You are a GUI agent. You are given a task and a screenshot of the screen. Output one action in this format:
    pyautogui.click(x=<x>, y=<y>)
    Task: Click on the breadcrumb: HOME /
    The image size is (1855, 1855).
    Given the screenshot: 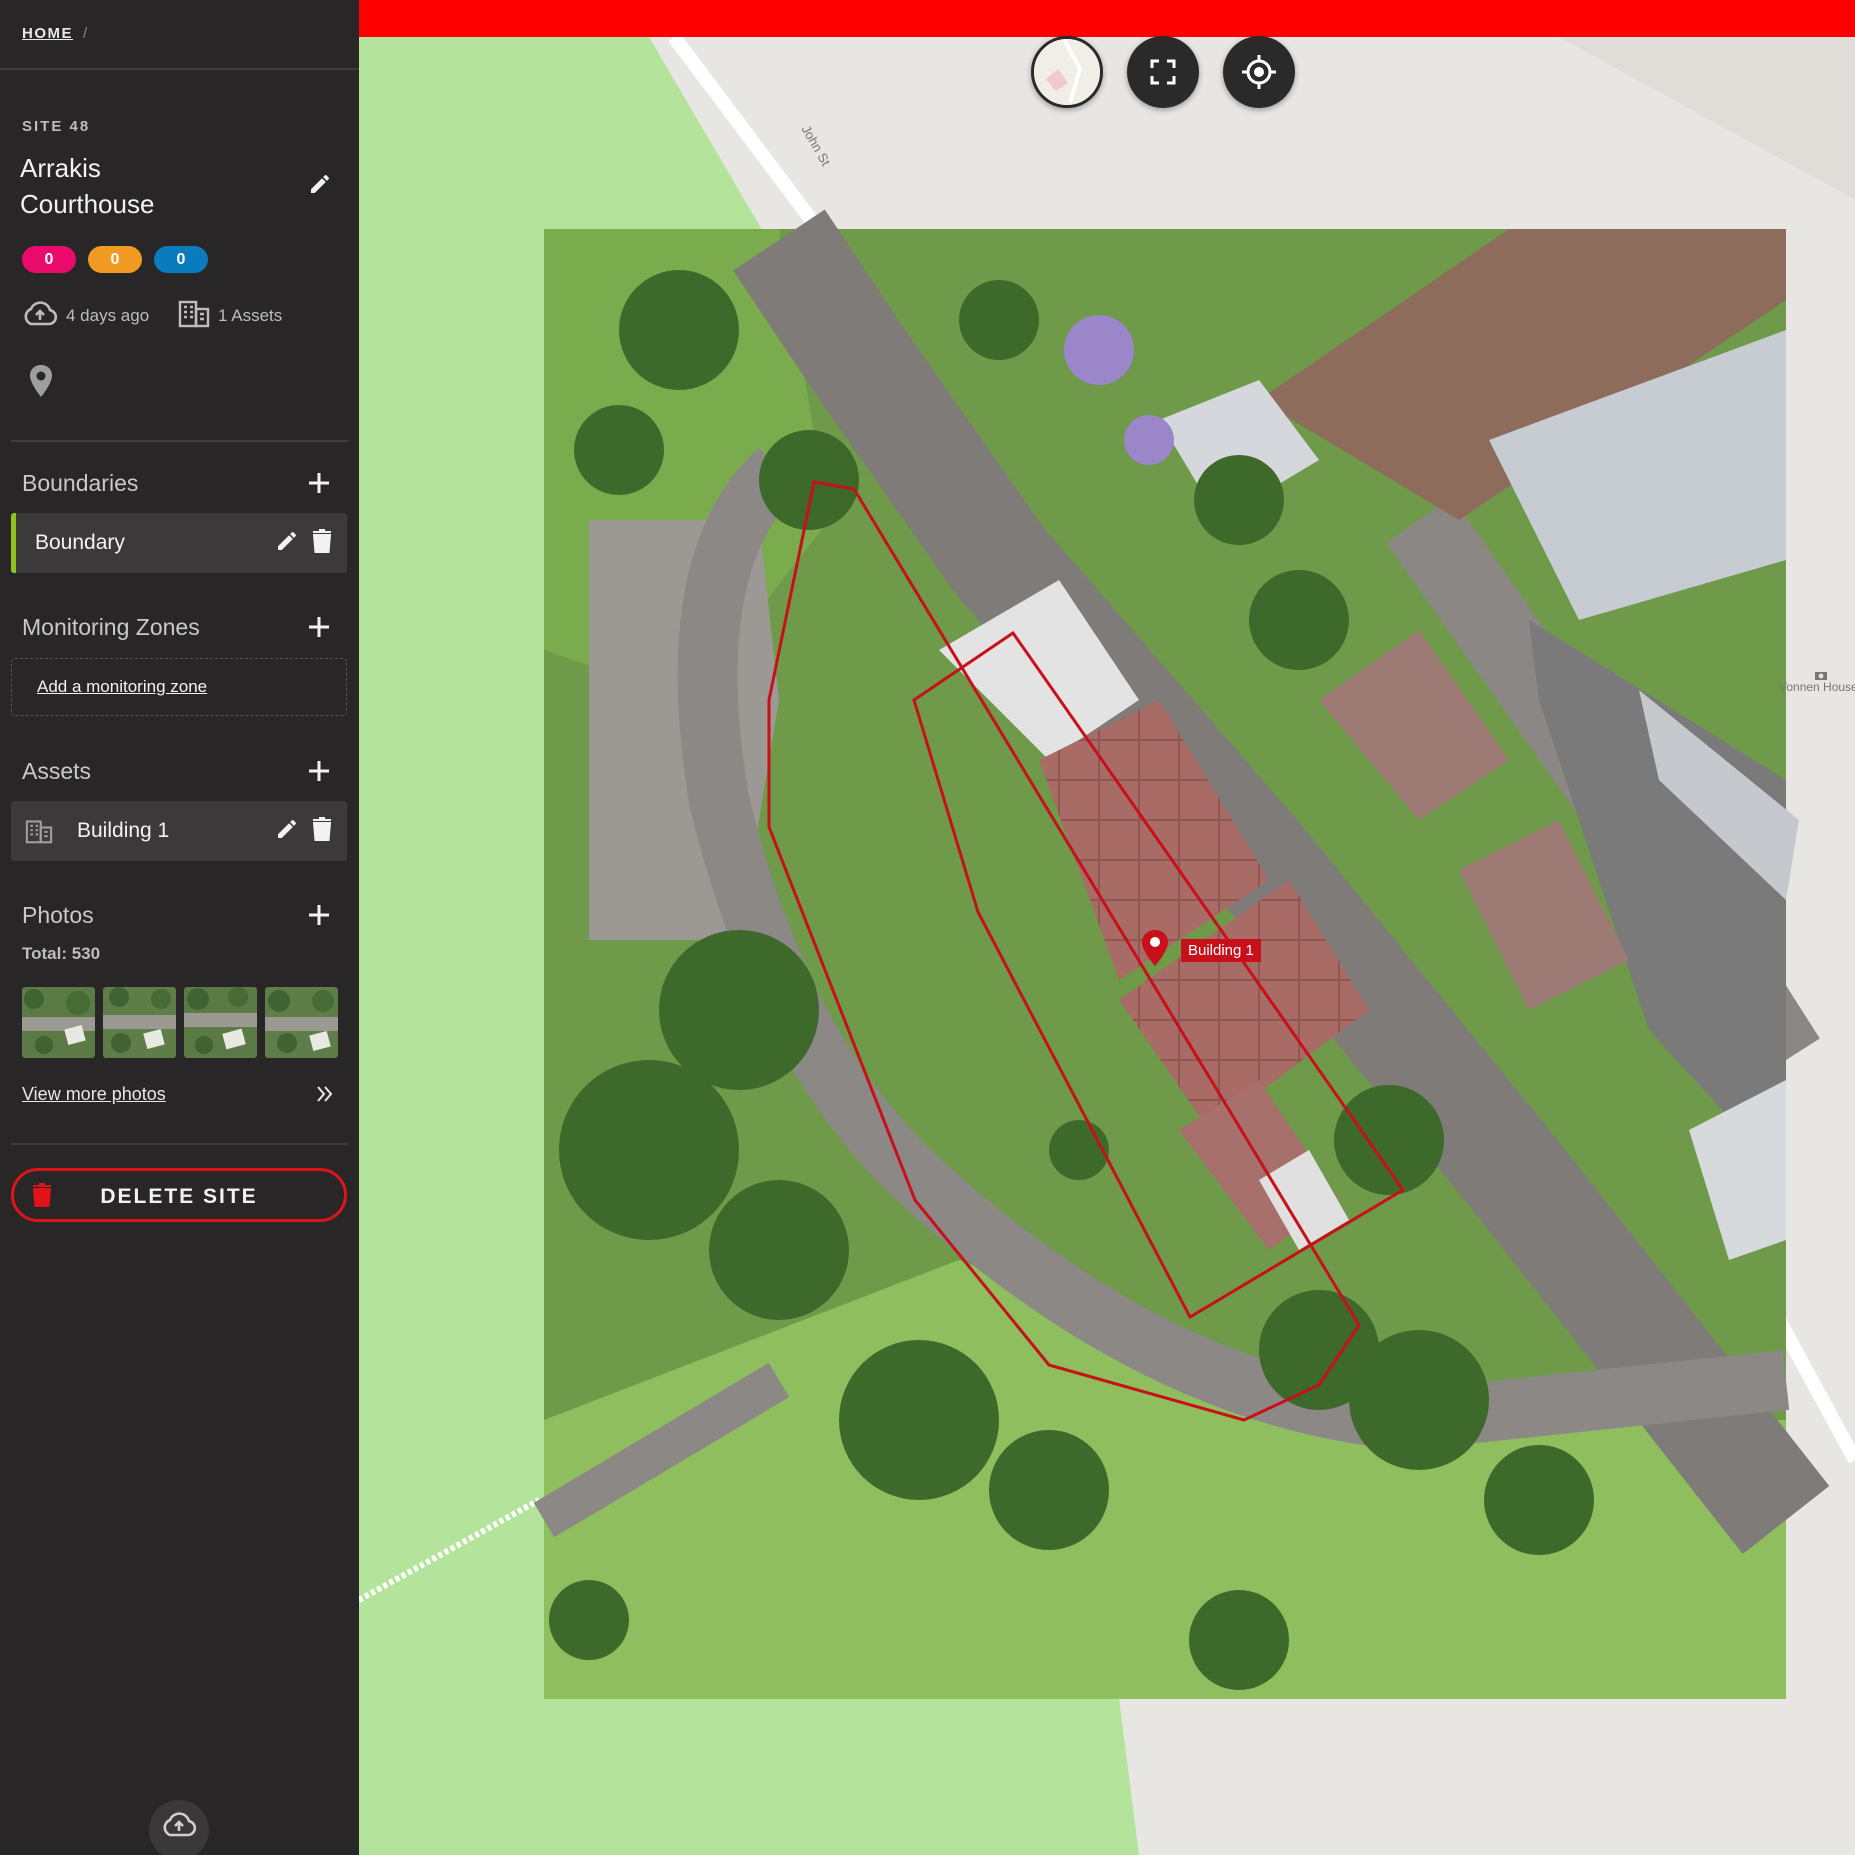 What is the action you would take?
    pyautogui.click(x=55, y=33)
    